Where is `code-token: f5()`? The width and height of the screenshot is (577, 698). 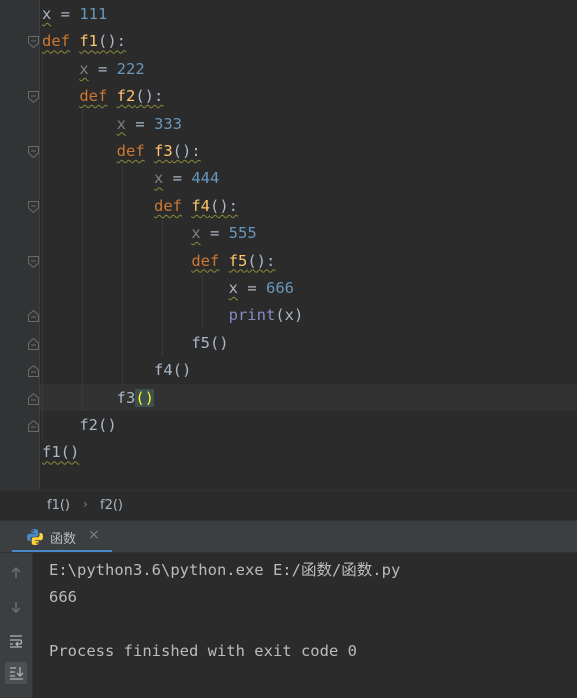 code-token: f5() is located at coordinates (210, 342).